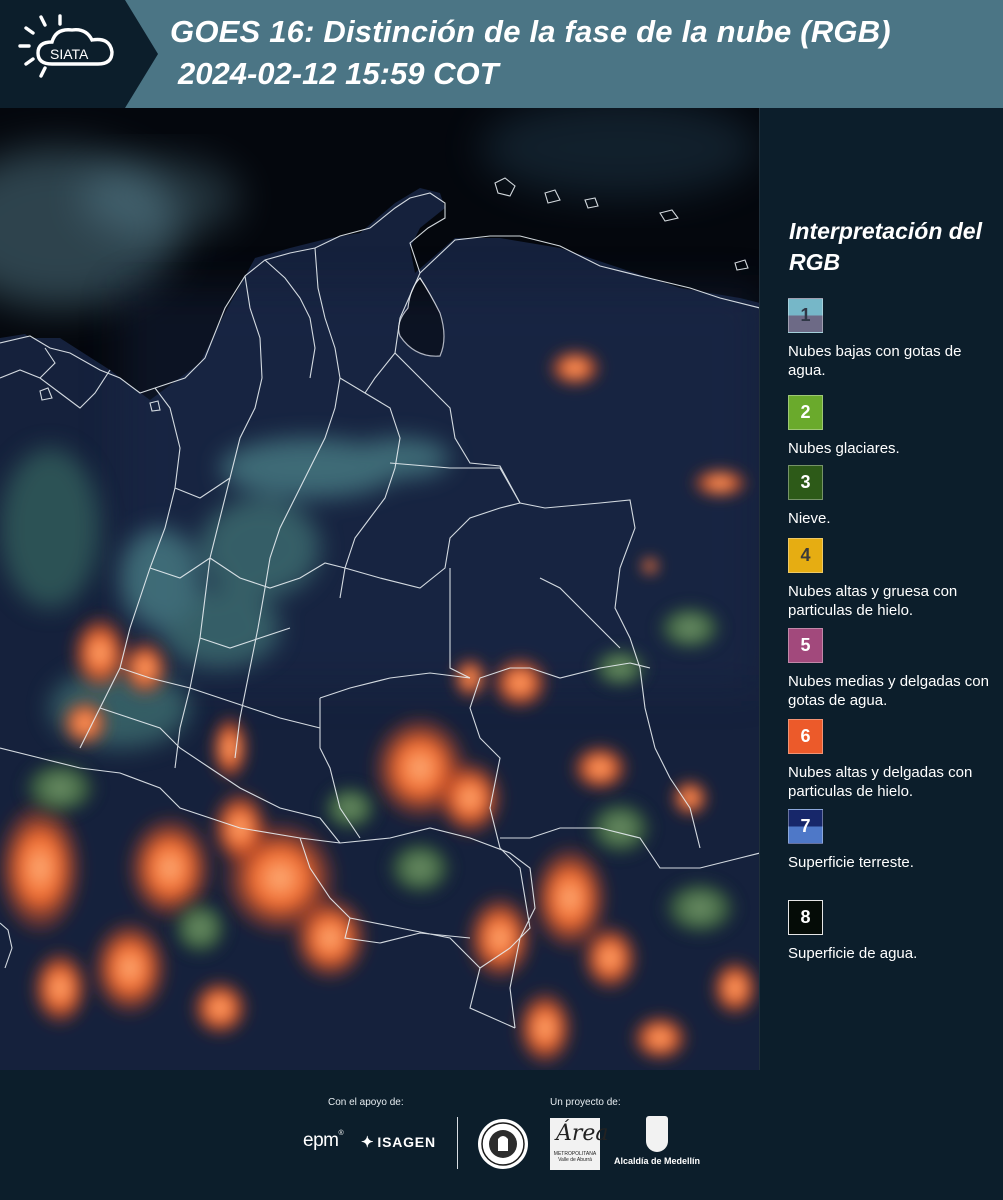 Image resolution: width=1003 pixels, height=1200 pixels. I want to click on siata-logo: SIATA, so click(79, 54).